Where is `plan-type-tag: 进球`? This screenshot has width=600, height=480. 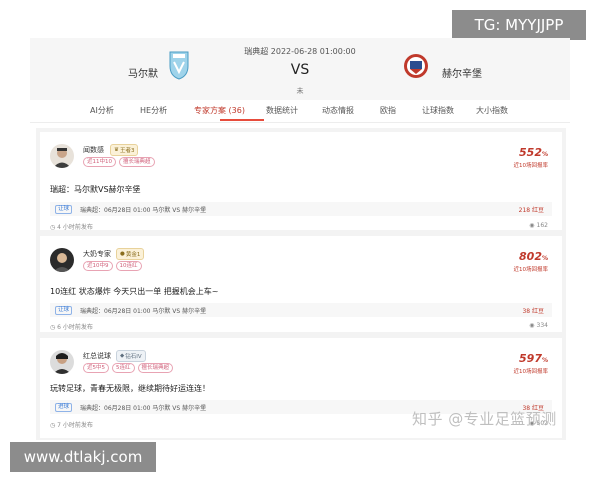
plan-type-tag: 进球 is located at coordinates (64, 407).